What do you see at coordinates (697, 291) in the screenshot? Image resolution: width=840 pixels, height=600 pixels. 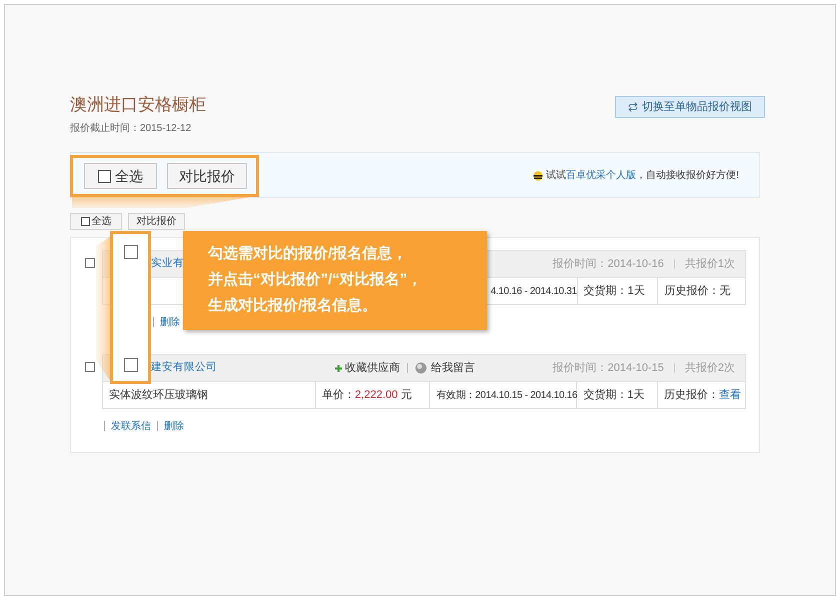 I see `price-history: 历史报价：无` at bounding box center [697, 291].